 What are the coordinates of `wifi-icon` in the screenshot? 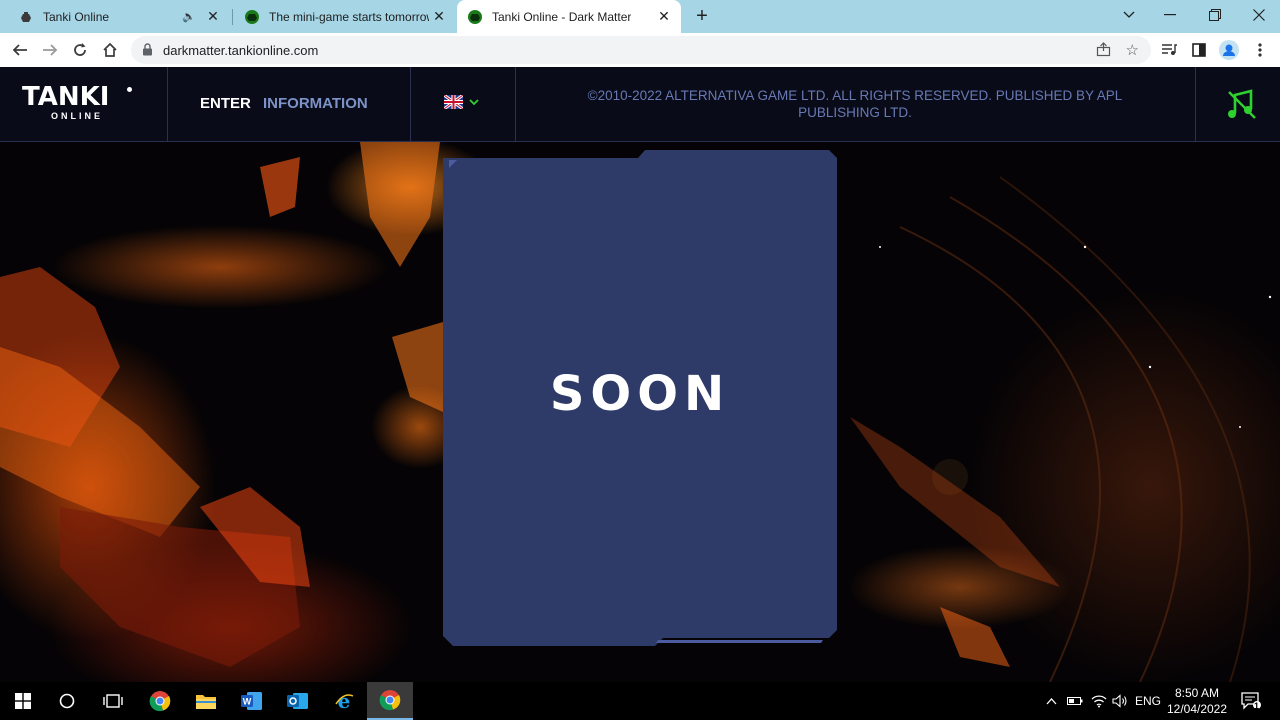 It's located at (1099, 701).